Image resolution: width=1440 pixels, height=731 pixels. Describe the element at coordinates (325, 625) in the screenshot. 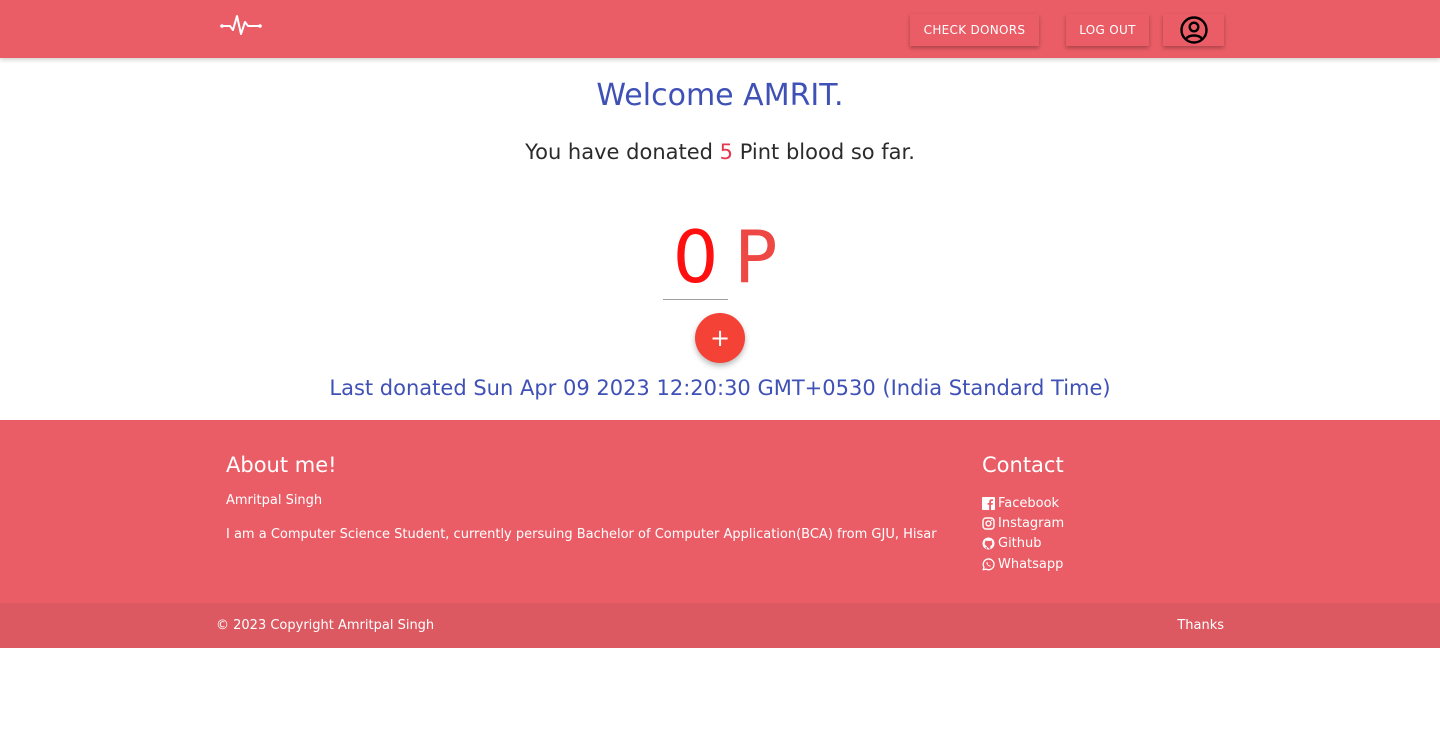

I see `copyright-text: © 2023 Copyright Amritpal Singh` at that location.